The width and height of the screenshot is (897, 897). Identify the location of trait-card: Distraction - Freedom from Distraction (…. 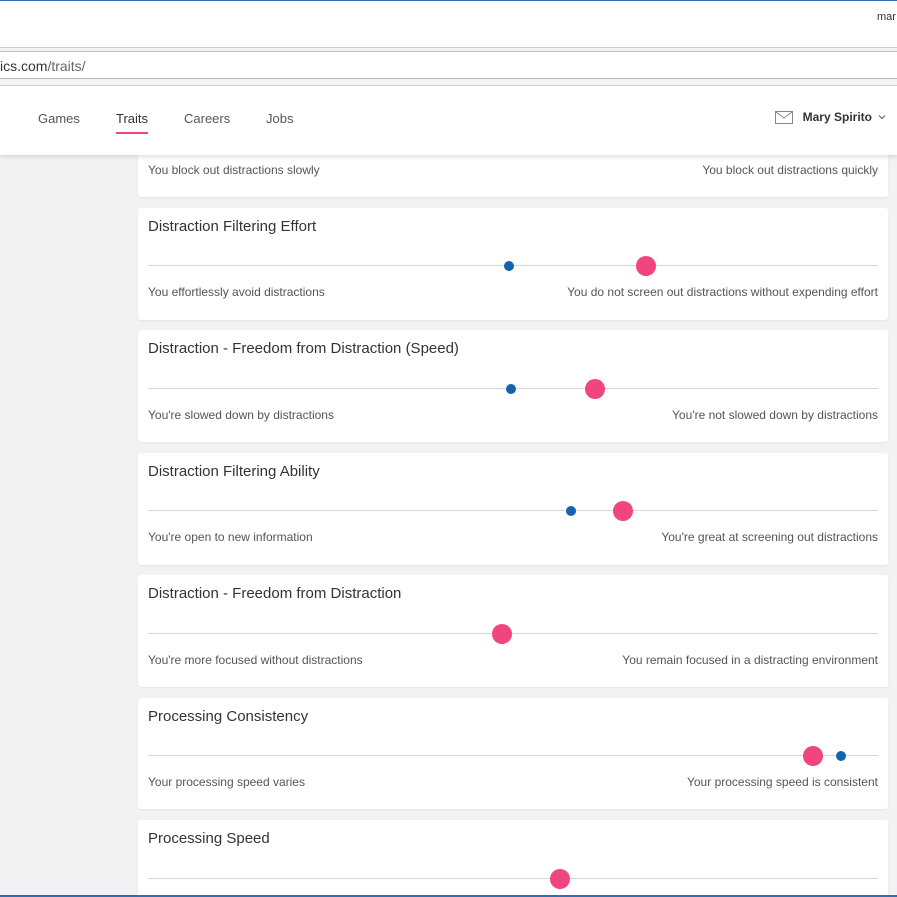
(513, 386).